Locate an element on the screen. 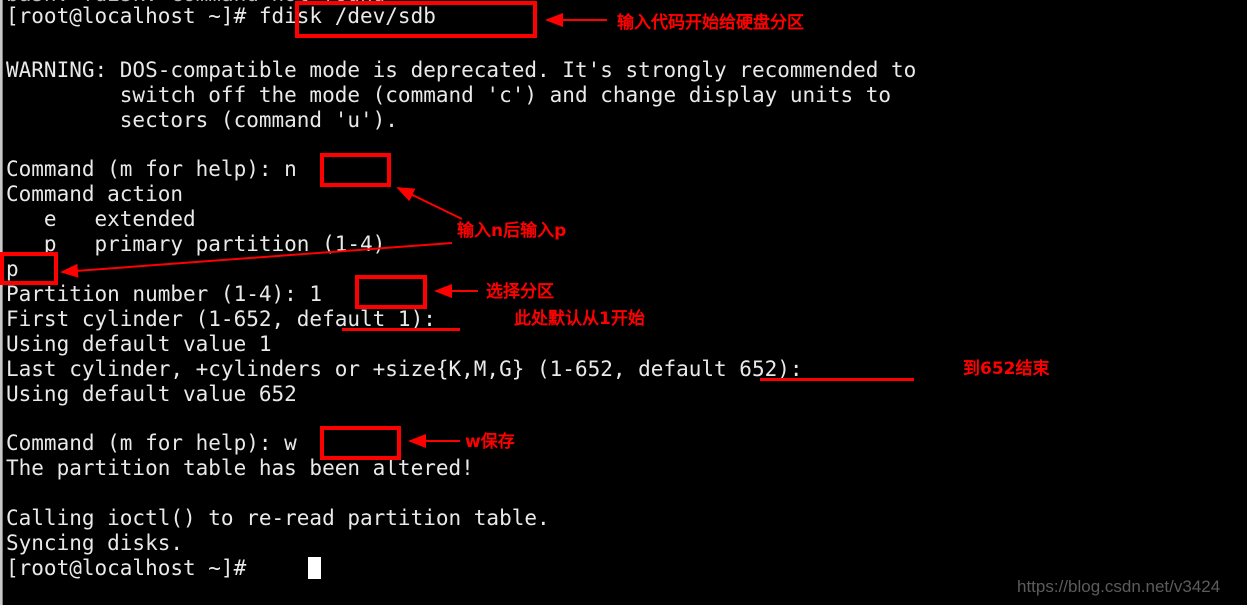  annotation-label-default-from-1: 此处默认从1开始 is located at coordinates (579, 319).